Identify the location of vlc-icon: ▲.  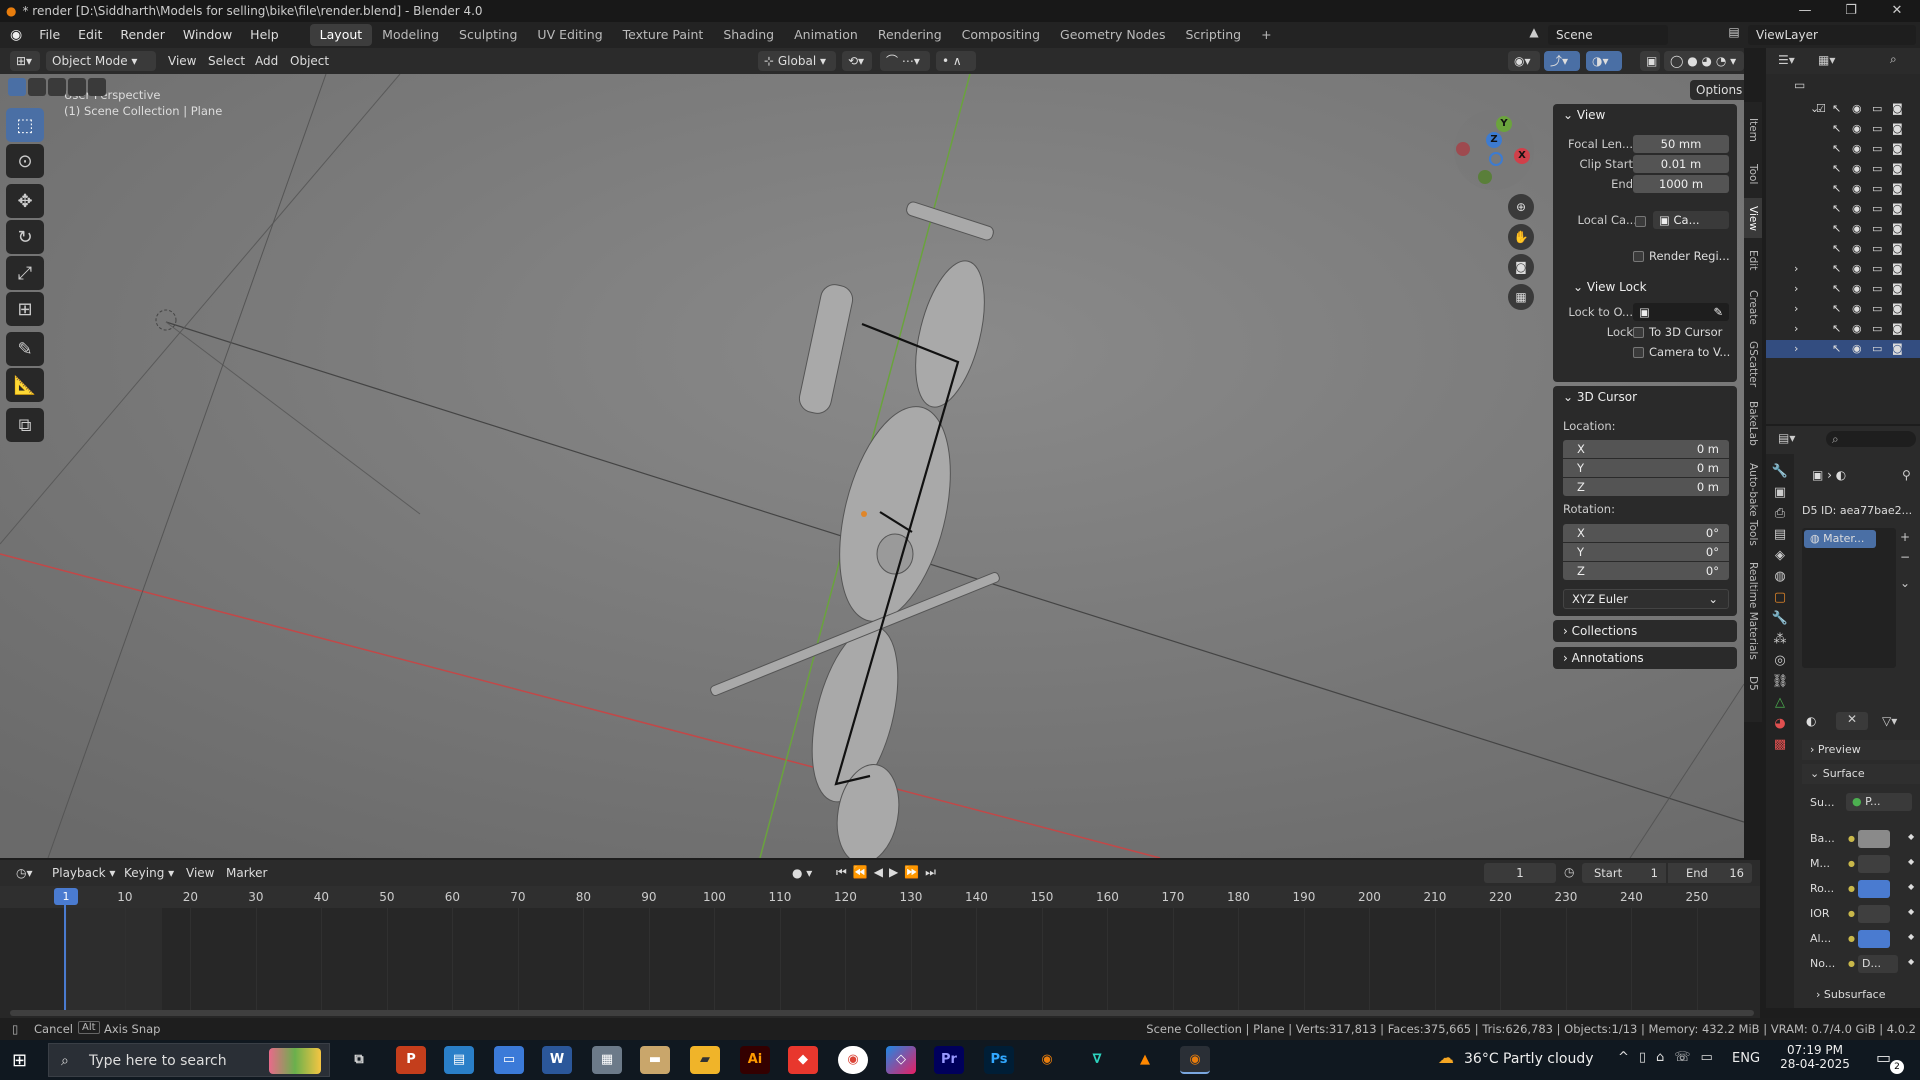
(1145, 1060).